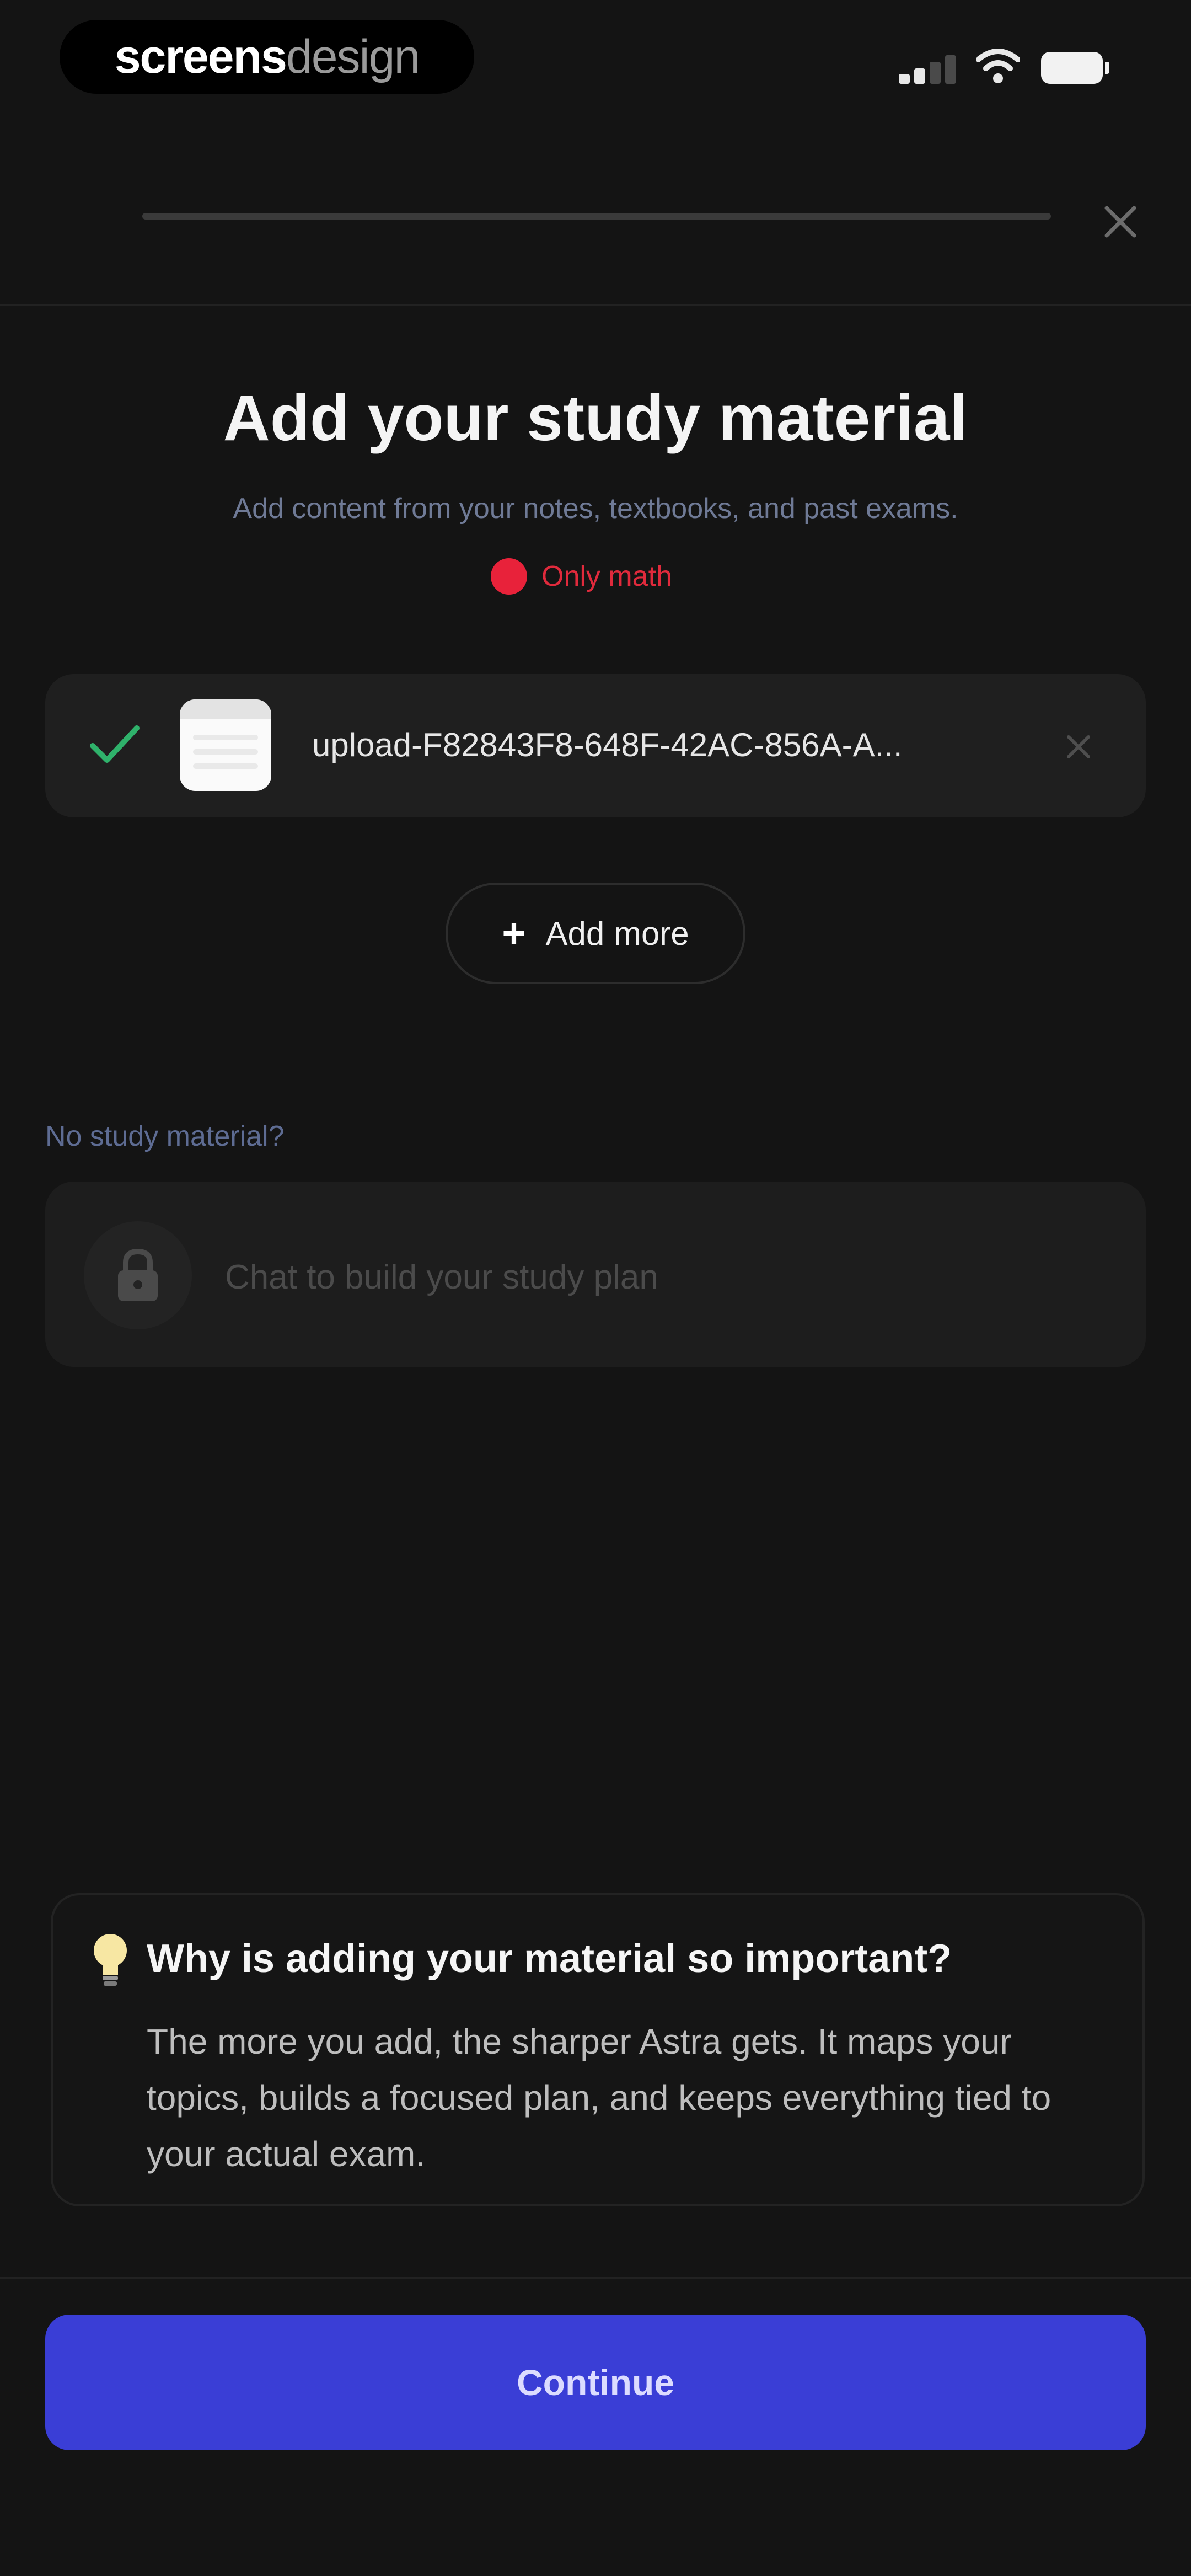  Describe the element at coordinates (595, 418) in the screenshot. I see `page-title: Add your study material` at that location.